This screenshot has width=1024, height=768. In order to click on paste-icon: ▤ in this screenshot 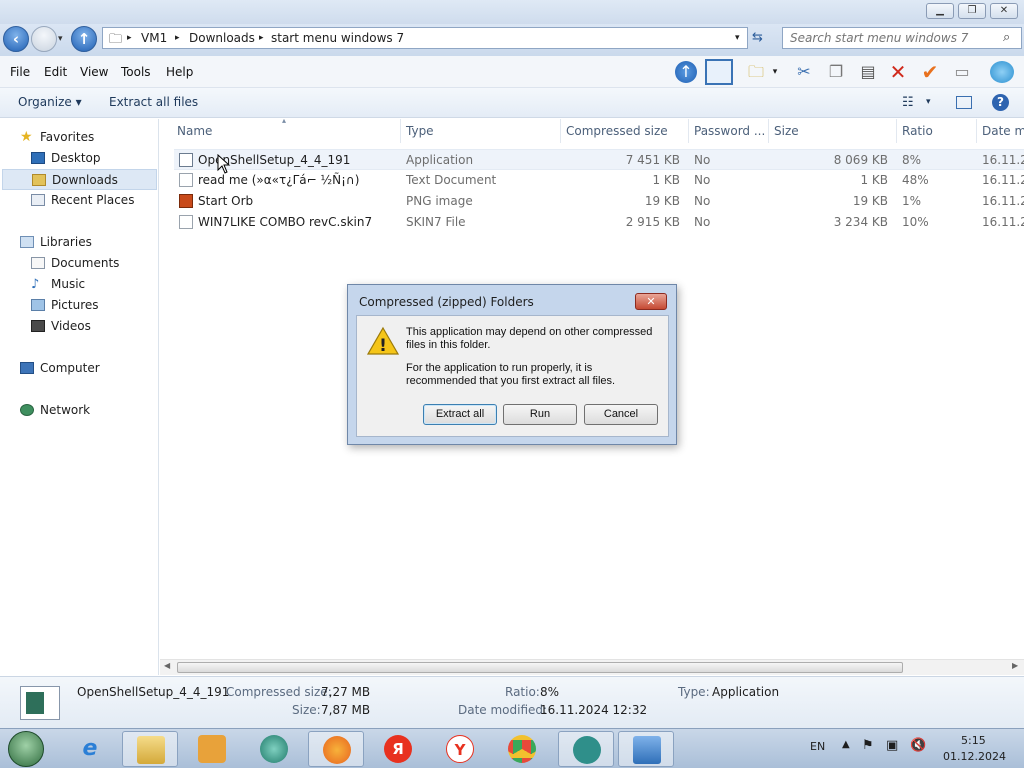, I will do `click(868, 72)`.